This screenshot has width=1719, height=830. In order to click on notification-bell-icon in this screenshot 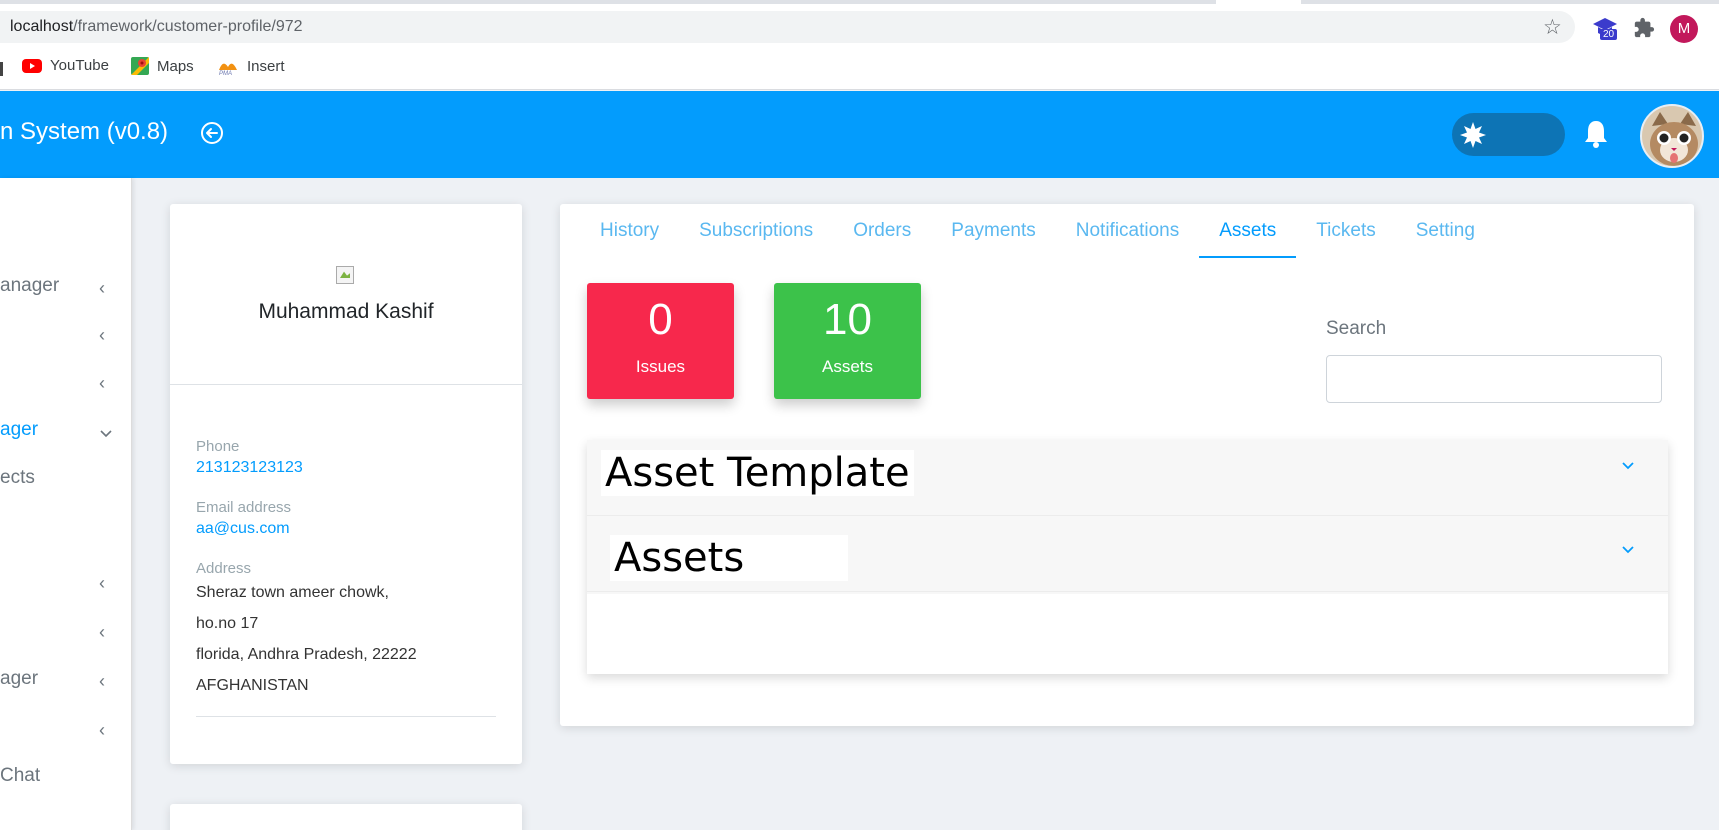, I will do `click(1596, 134)`.